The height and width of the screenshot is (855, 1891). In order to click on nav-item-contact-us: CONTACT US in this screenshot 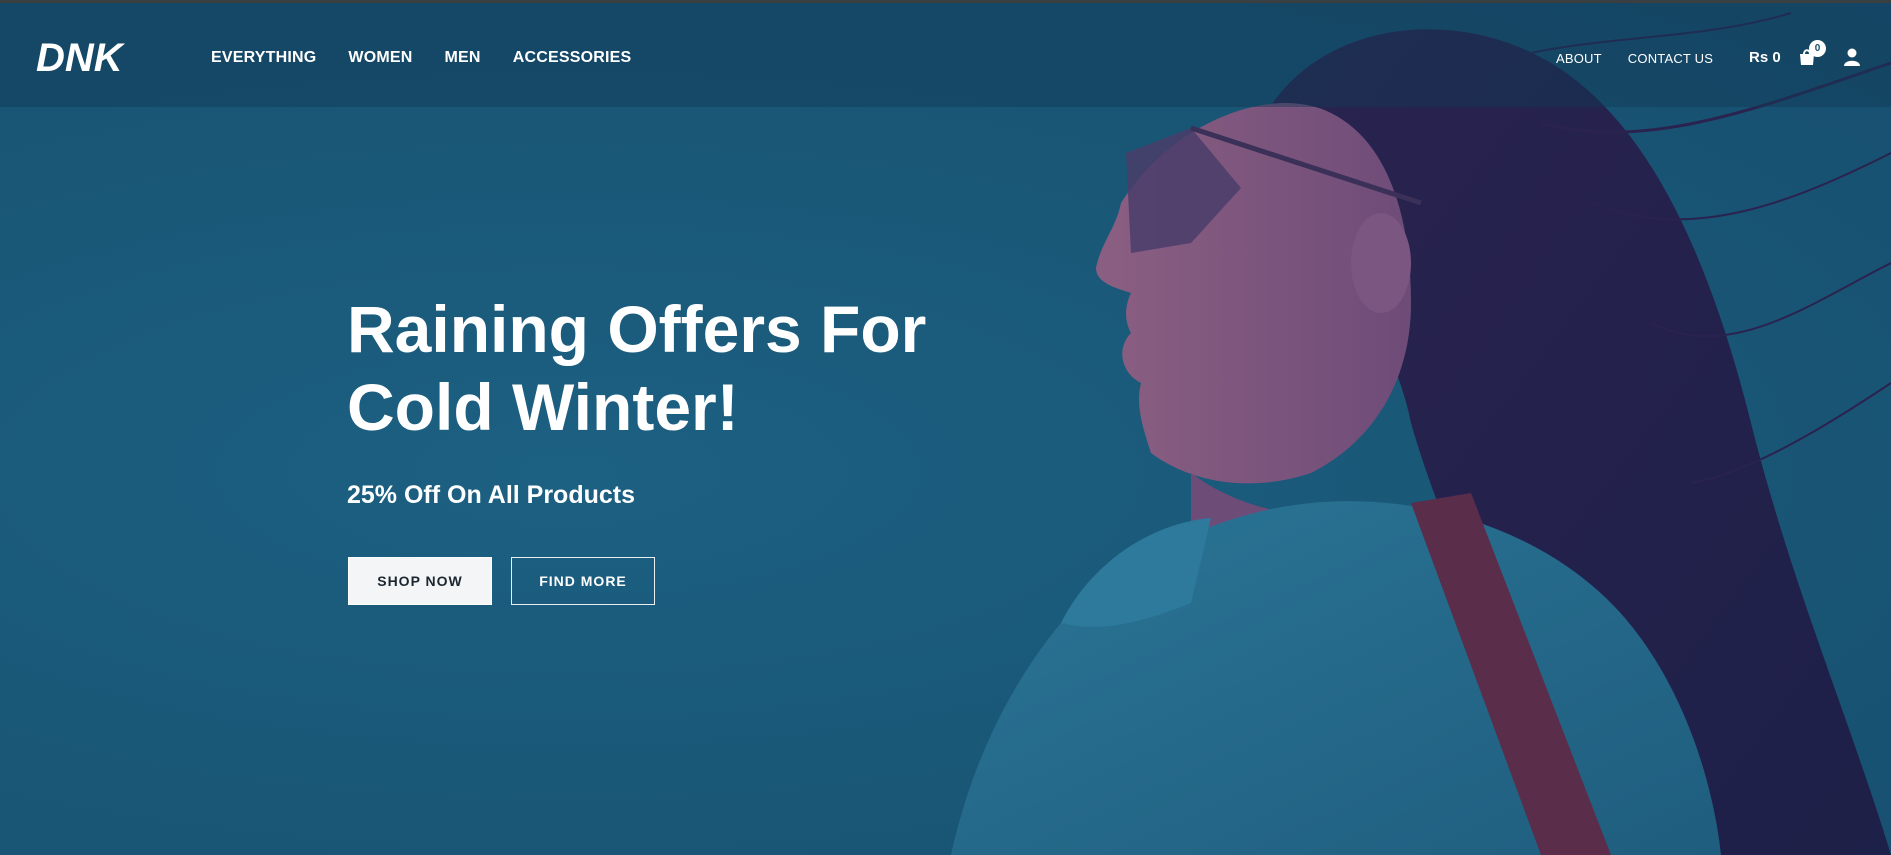, I will do `click(1670, 58)`.